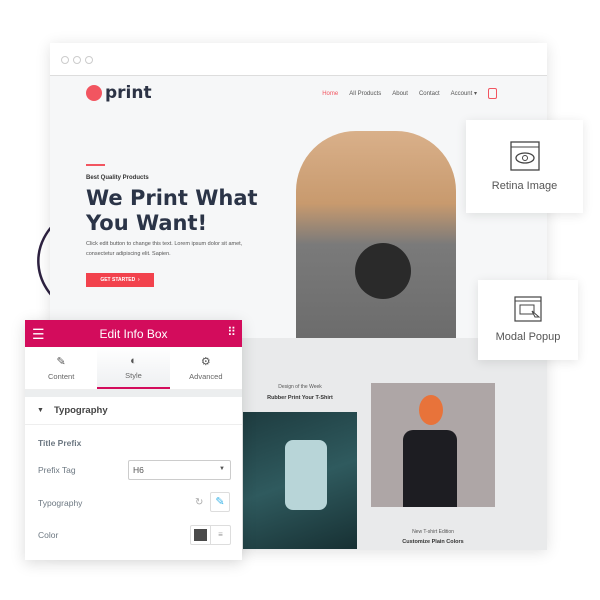 The height and width of the screenshot is (600, 600). I want to click on nav-account-label: Account, so click(461, 94).